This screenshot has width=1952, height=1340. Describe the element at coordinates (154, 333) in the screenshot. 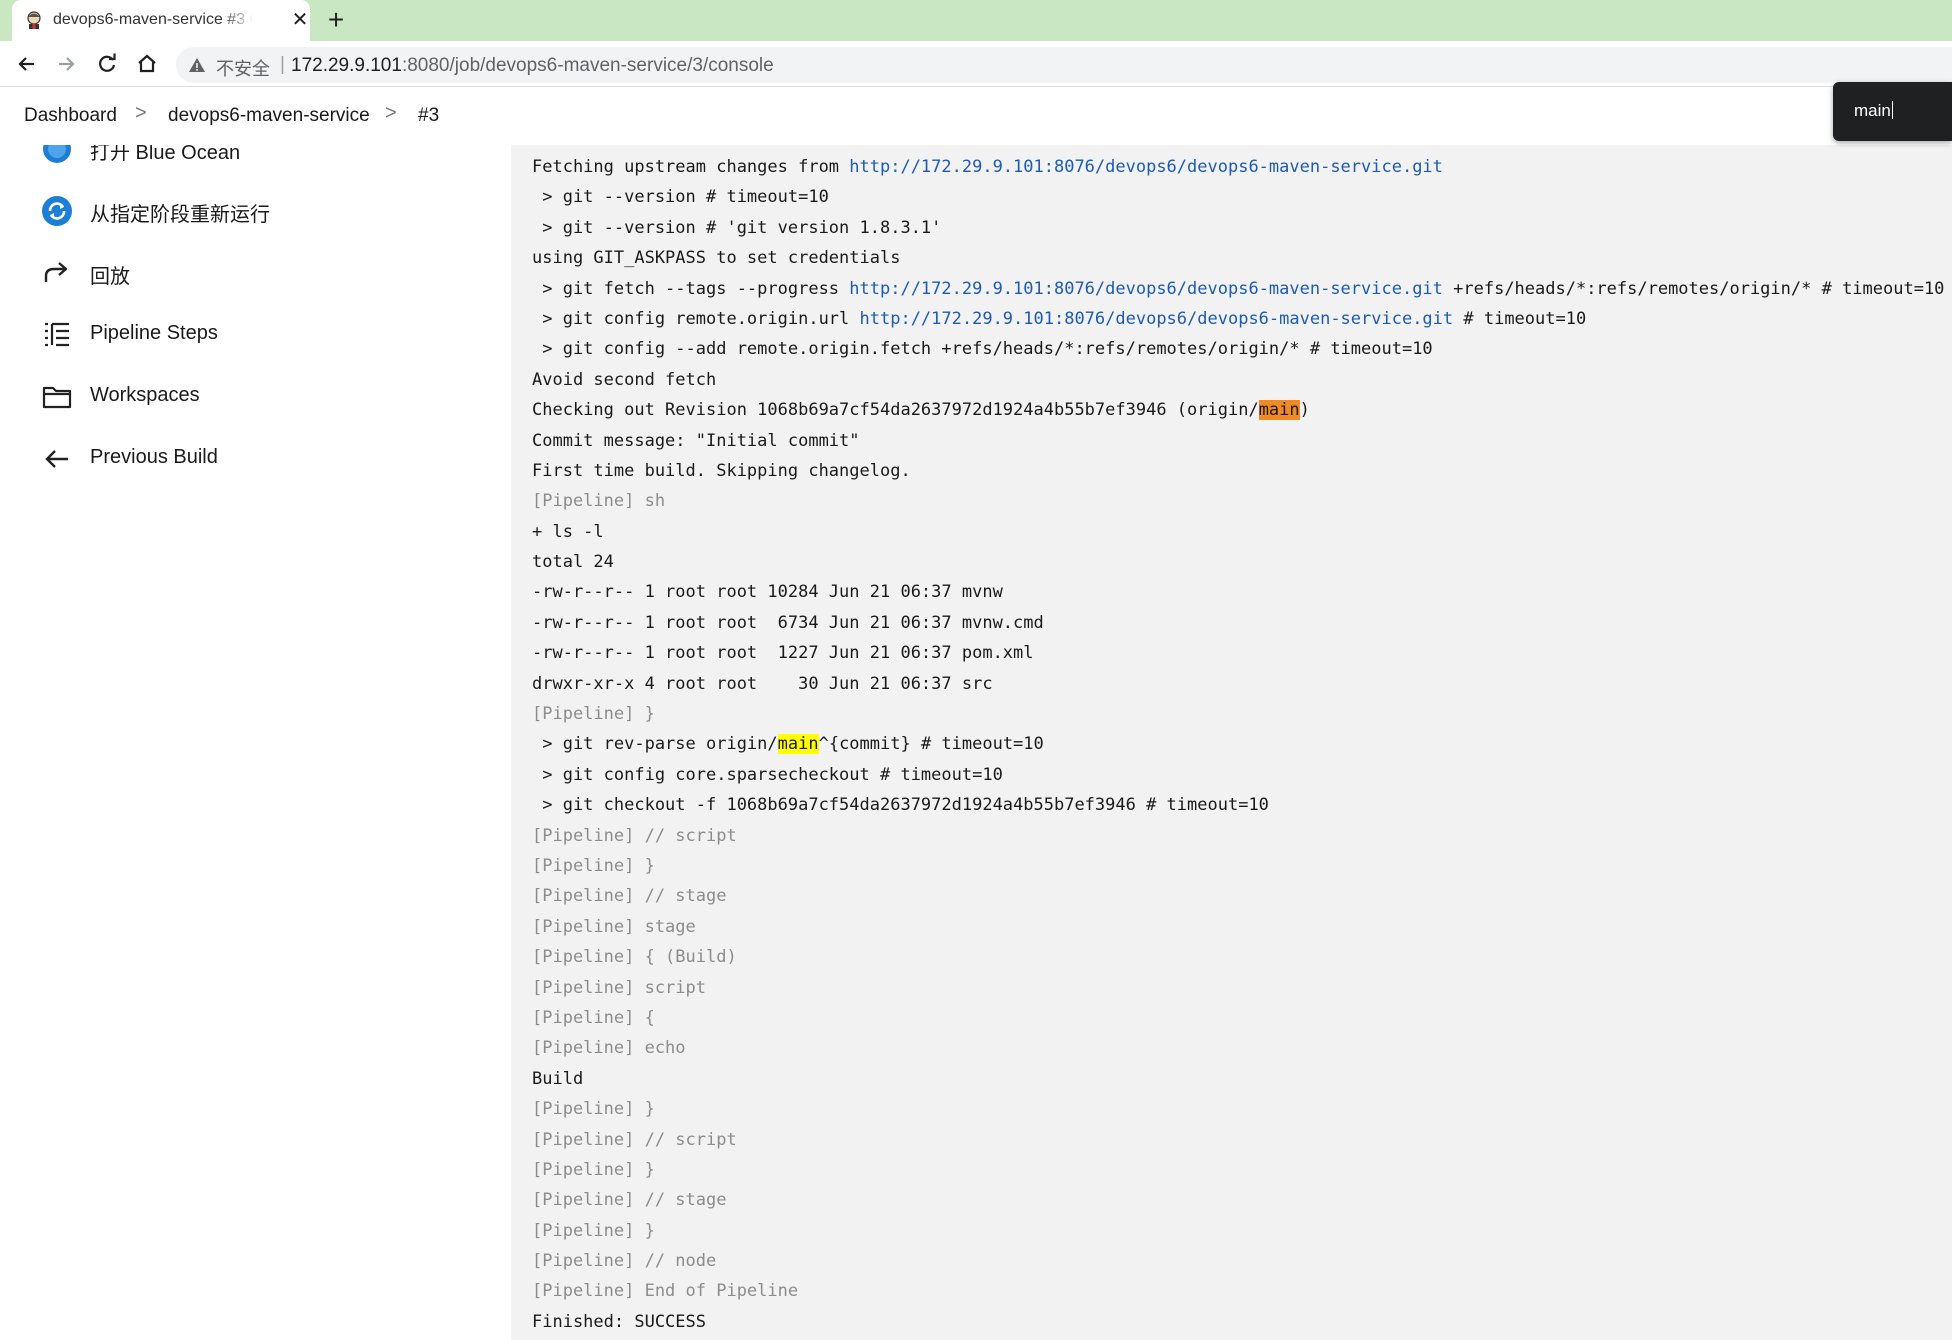

I see `sidebar-item-label: Pipeline Steps` at that location.